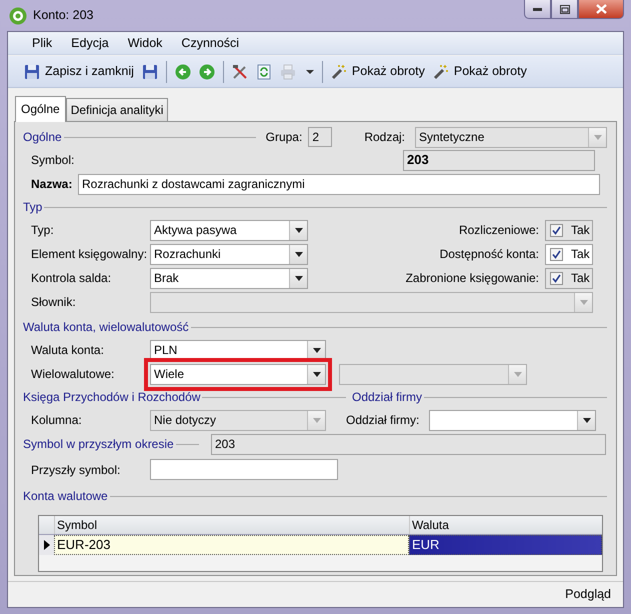 The image size is (631, 614). What do you see at coordinates (569, 254) in the screenshot?
I see `checkbox: Tak` at bounding box center [569, 254].